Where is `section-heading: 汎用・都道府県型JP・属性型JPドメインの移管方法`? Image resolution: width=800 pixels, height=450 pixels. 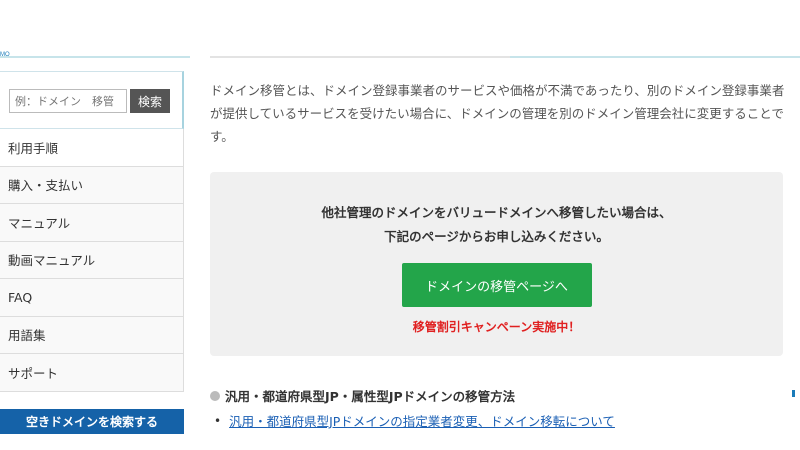 section-heading: 汎用・都道府県型JP・属性型JPドメインの移管方法 is located at coordinates (362, 395).